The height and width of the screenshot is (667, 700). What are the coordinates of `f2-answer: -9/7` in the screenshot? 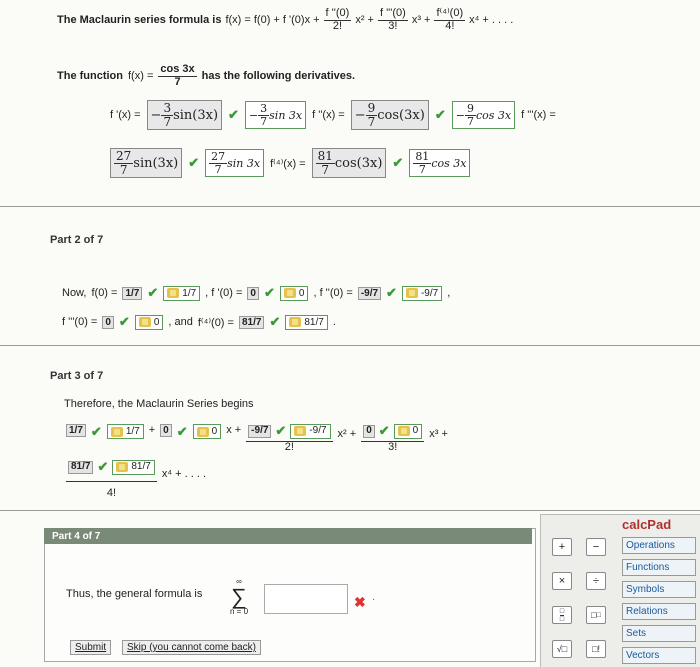 It's located at (369, 293).